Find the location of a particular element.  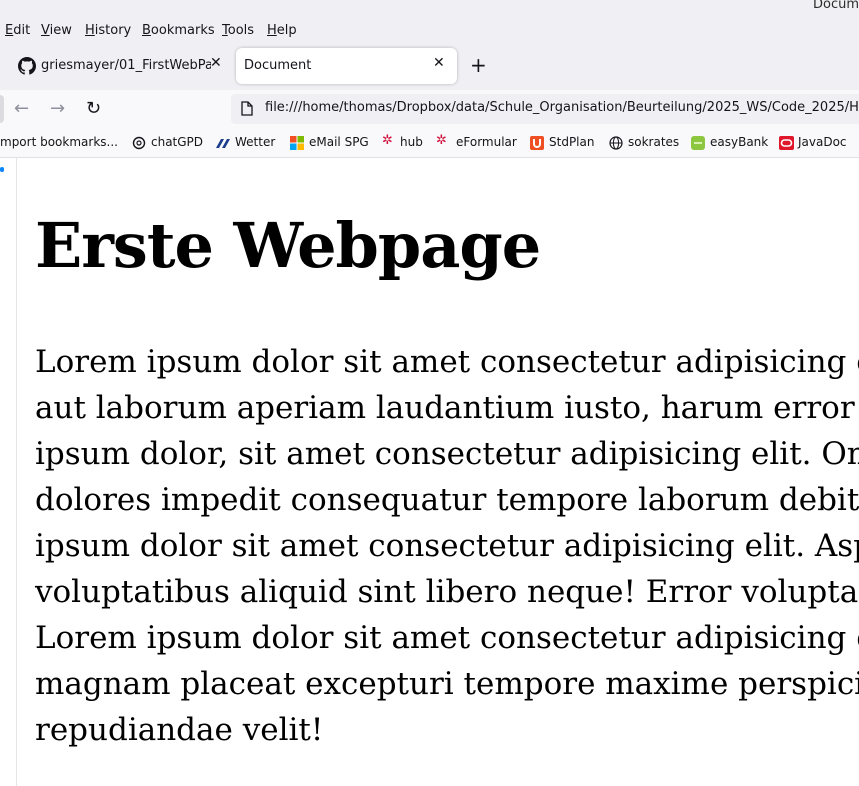

page-icon is located at coordinates (247, 110).